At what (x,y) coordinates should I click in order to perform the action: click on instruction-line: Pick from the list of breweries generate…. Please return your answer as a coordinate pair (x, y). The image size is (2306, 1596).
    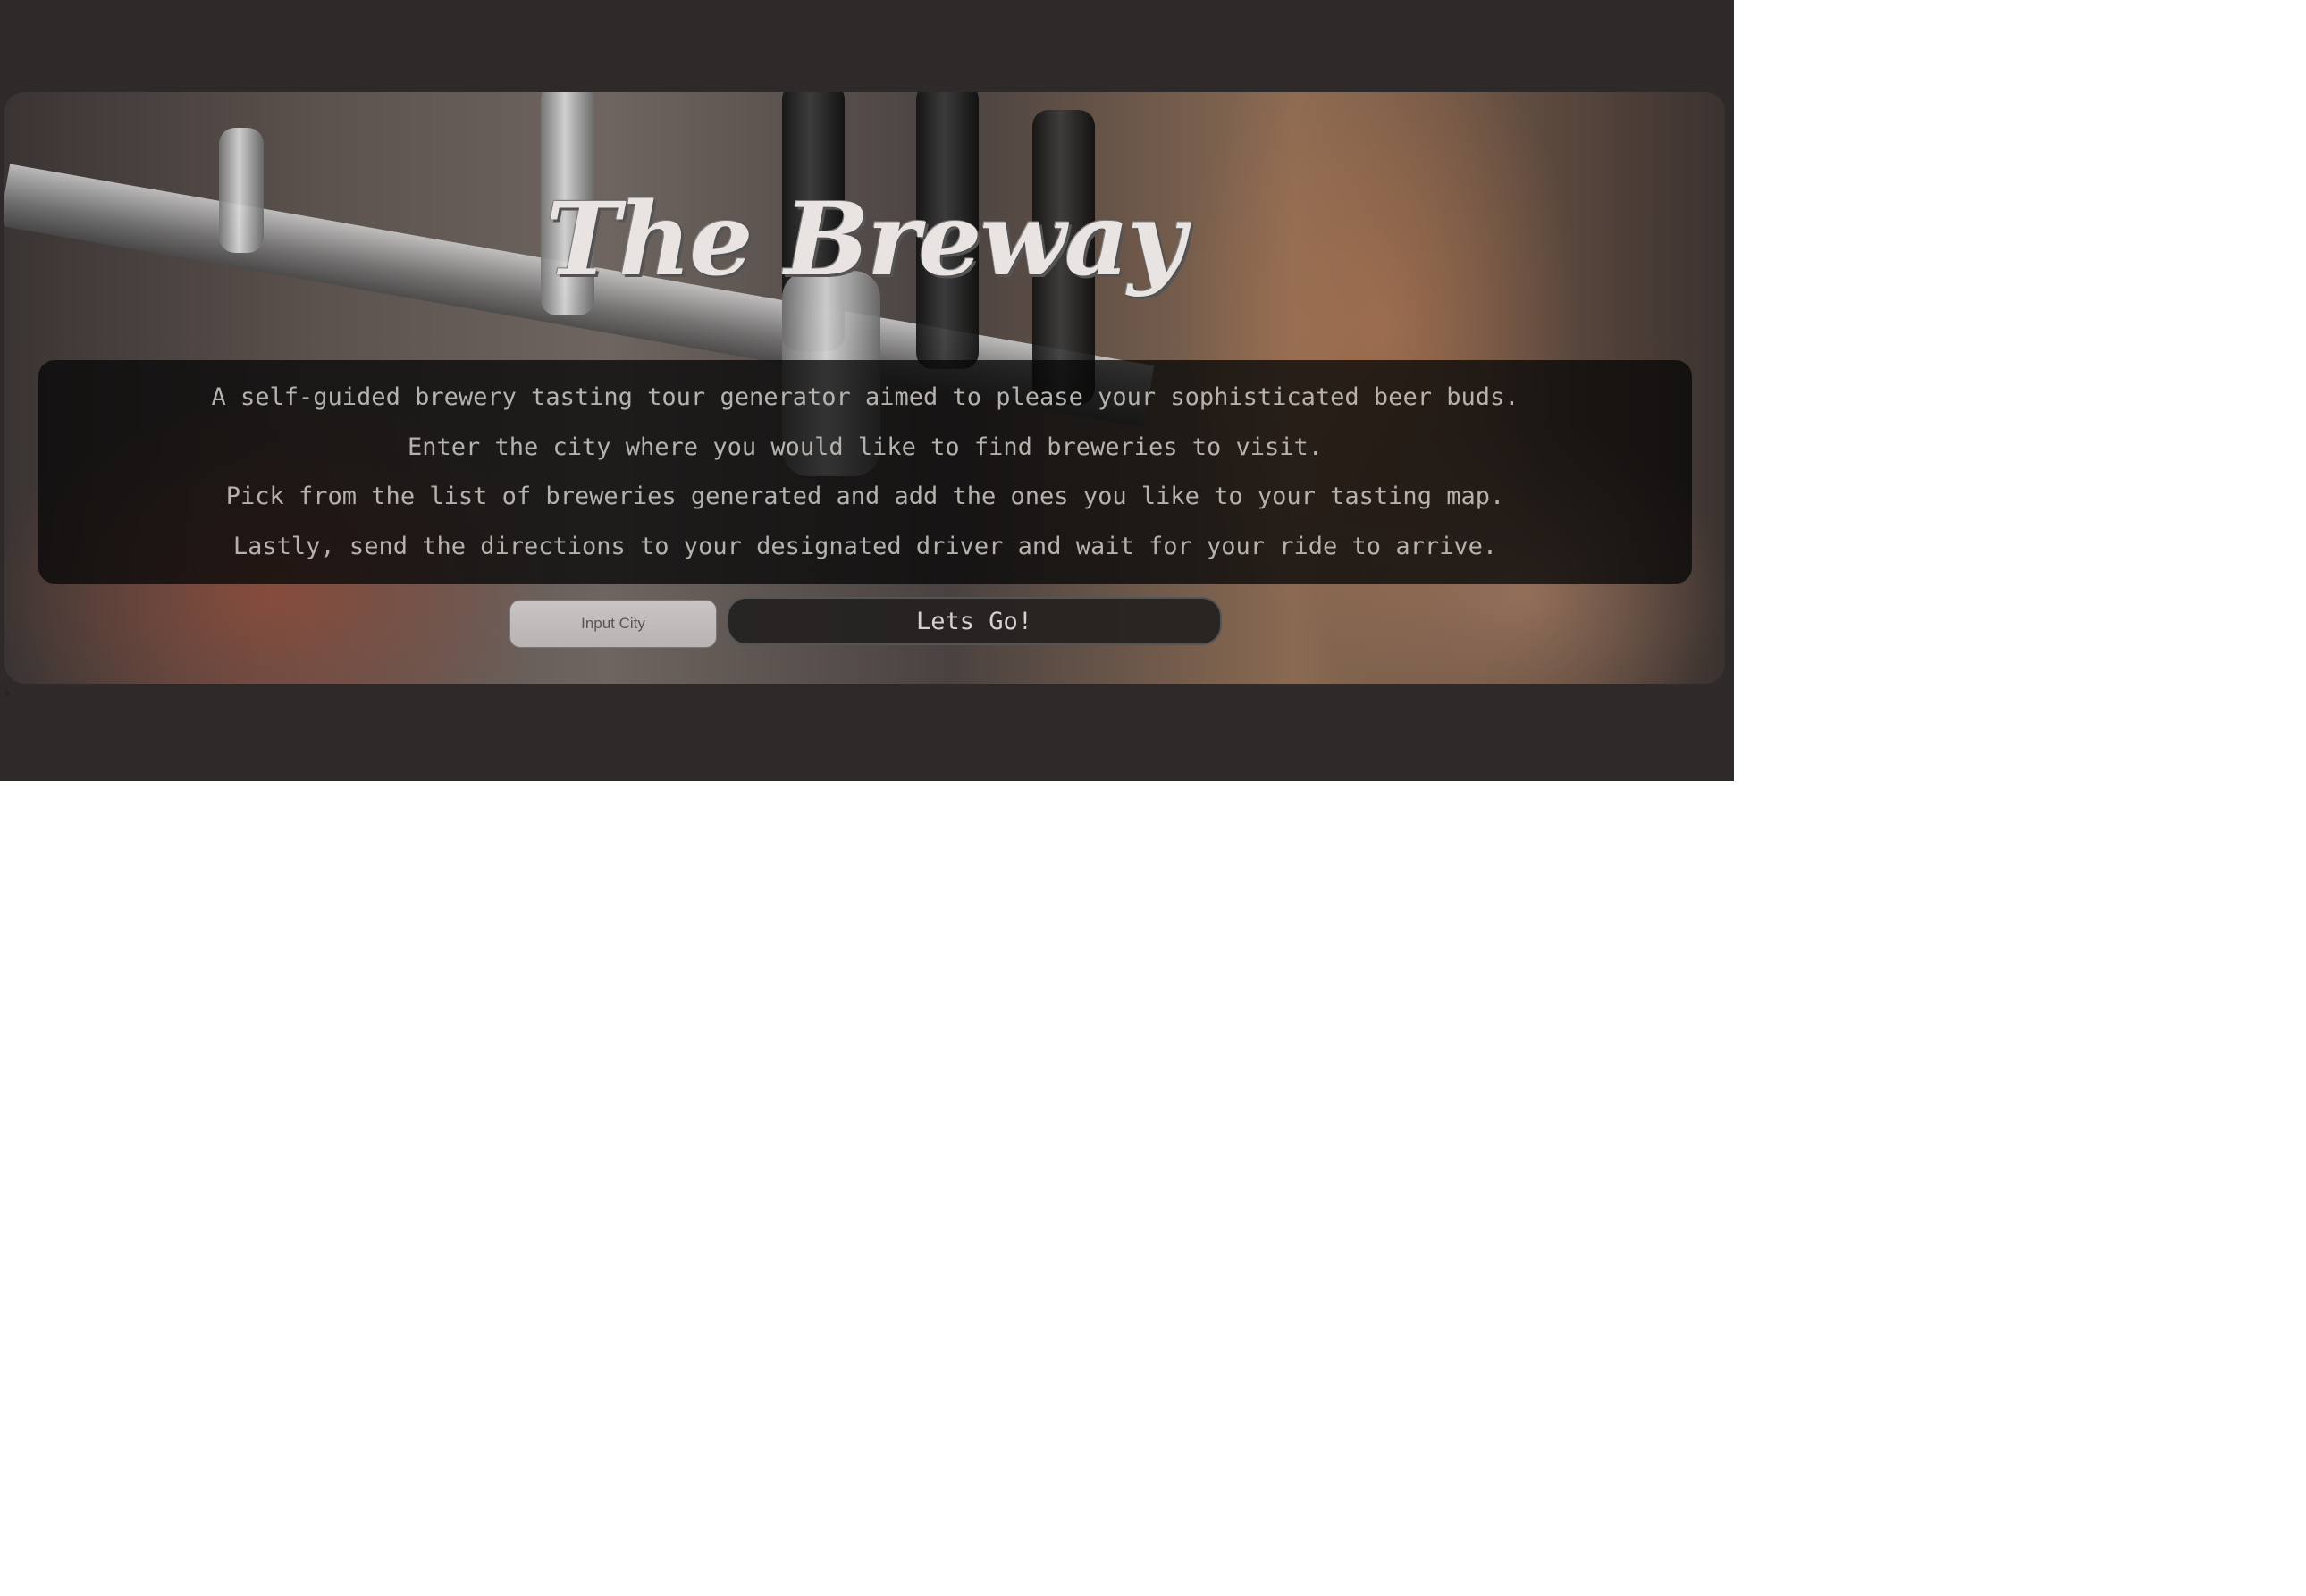
    Looking at the image, I should click on (865, 496).